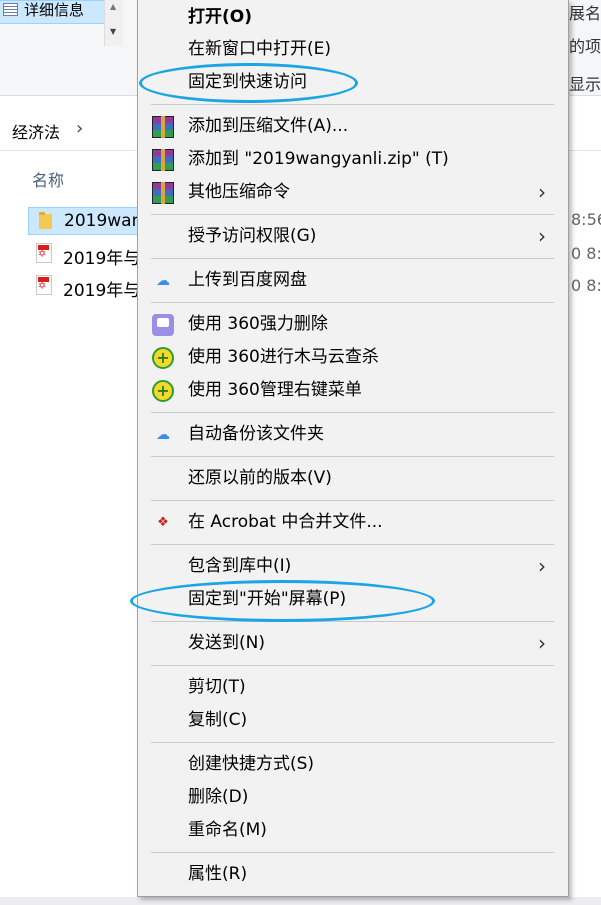  What do you see at coordinates (220, 17) in the screenshot?
I see `menu-item-label: 打开(O)` at bounding box center [220, 17].